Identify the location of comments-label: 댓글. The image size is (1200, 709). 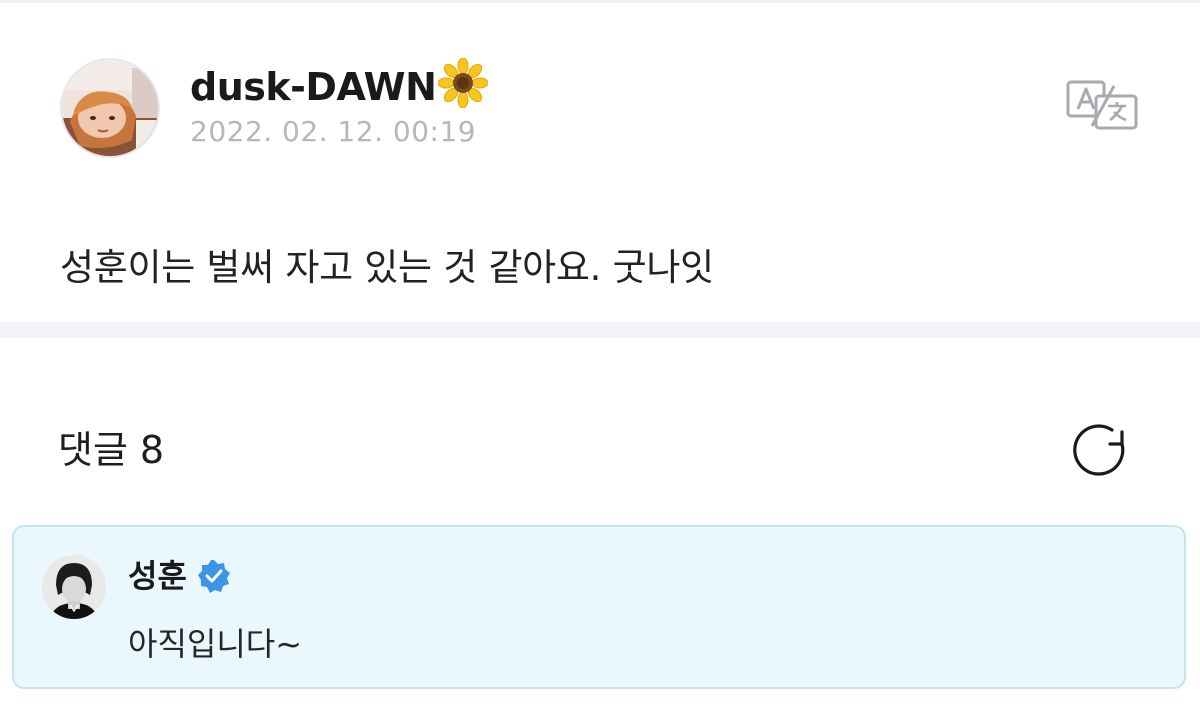
(93, 450).